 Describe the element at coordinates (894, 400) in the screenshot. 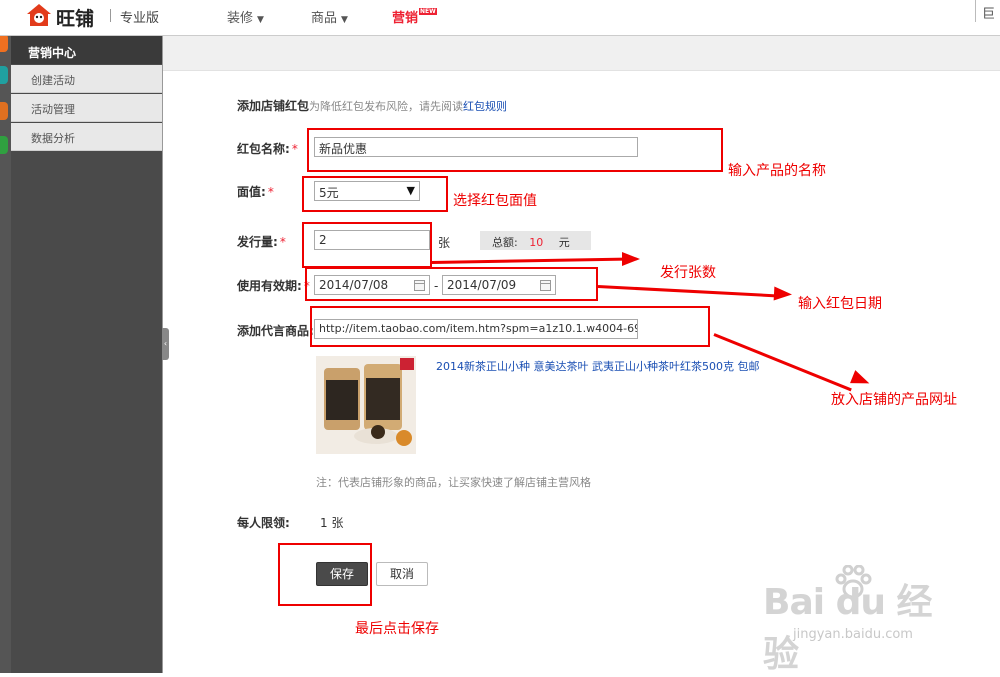

I see `annotation-url: 放入店铺的产品网址` at that location.